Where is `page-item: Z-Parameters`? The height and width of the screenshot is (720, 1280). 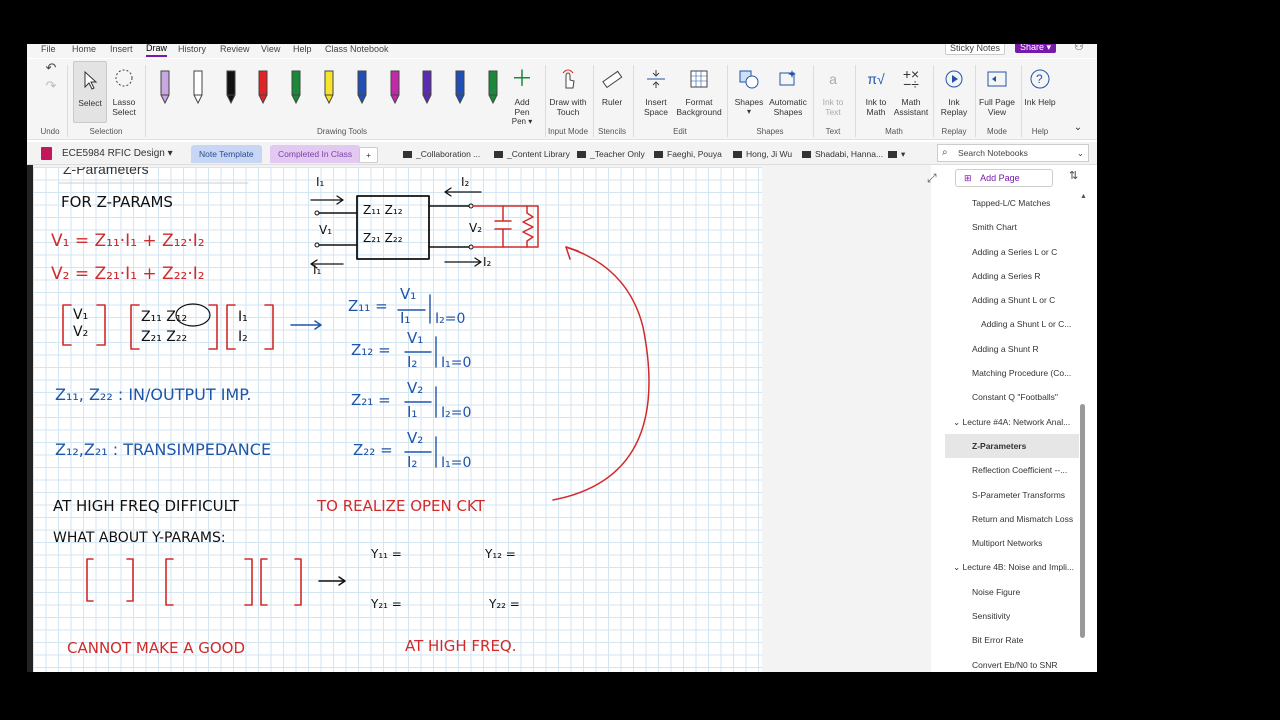
page-item: Z-Parameters is located at coordinates (1012, 446).